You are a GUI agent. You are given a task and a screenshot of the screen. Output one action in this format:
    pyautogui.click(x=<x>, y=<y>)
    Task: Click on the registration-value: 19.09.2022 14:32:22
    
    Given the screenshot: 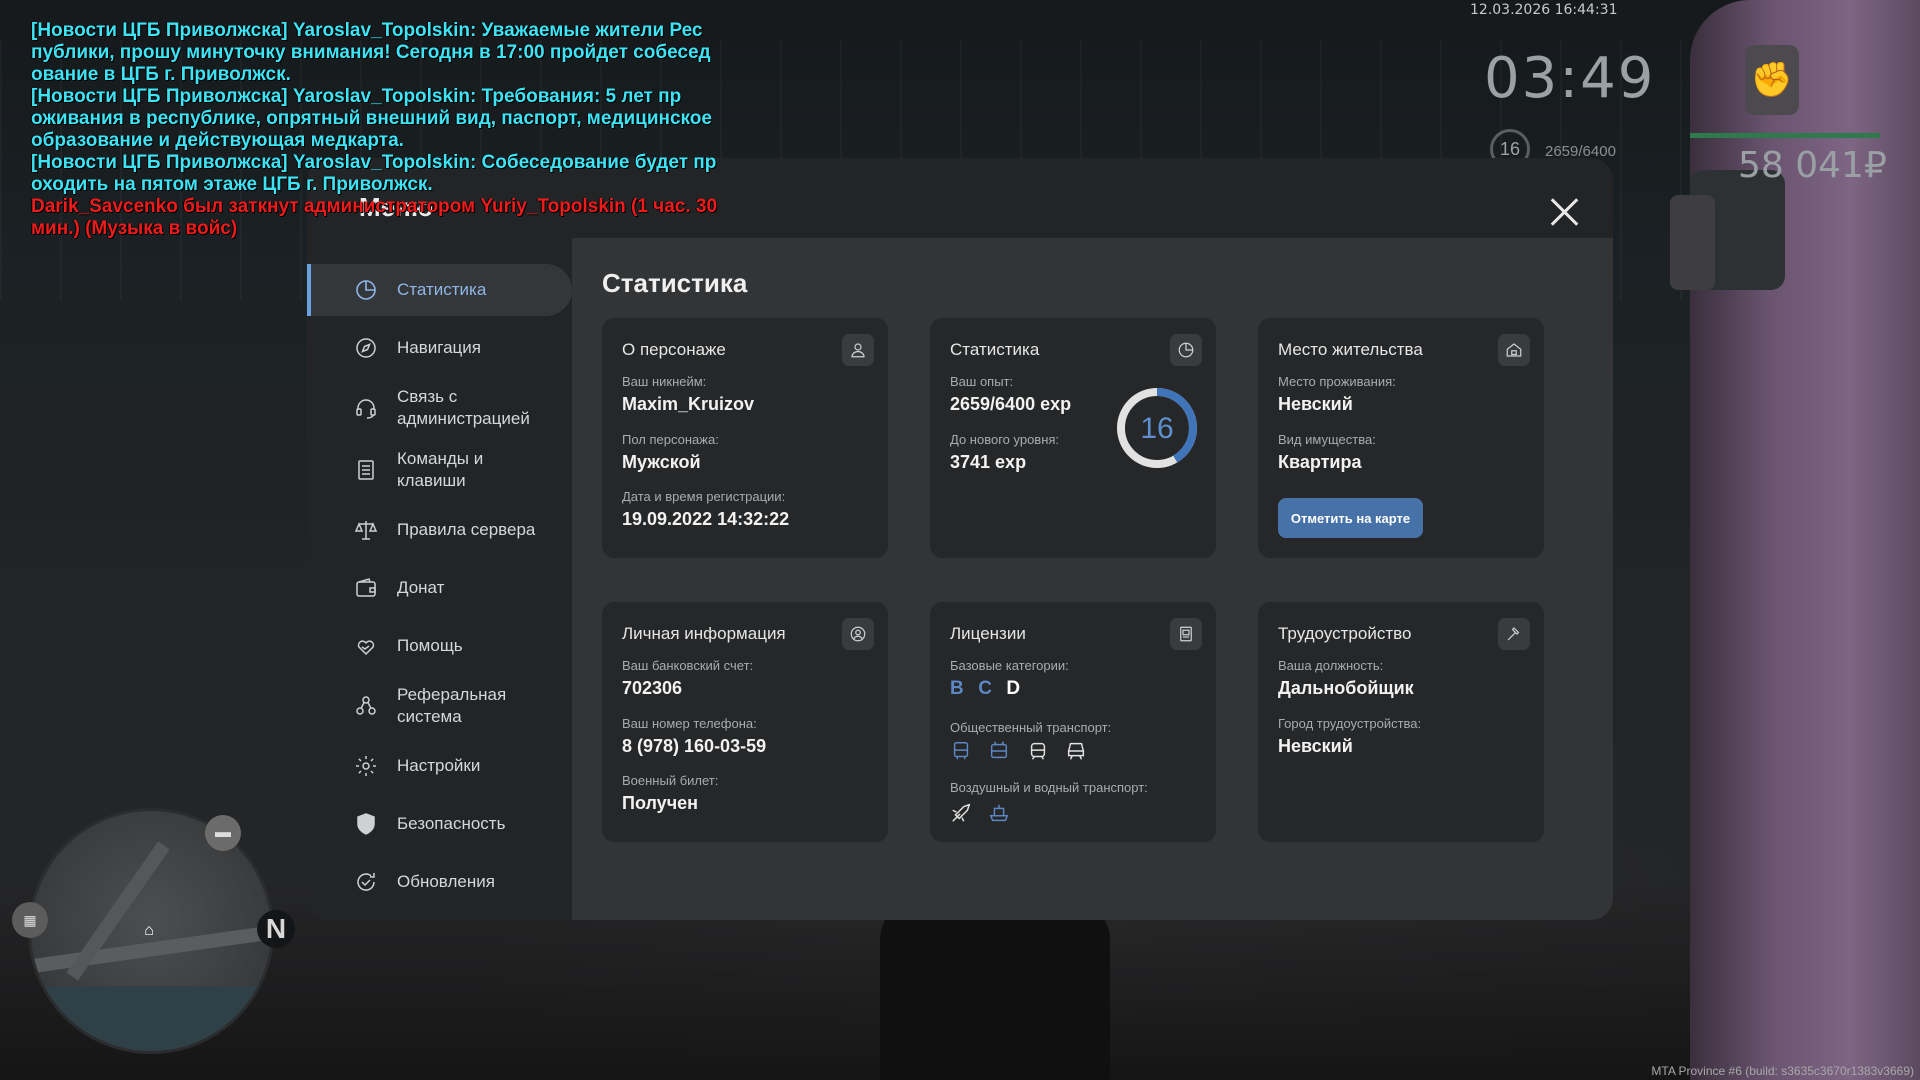 What is the action you would take?
    pyautogui.click(x=706, y=519)
    